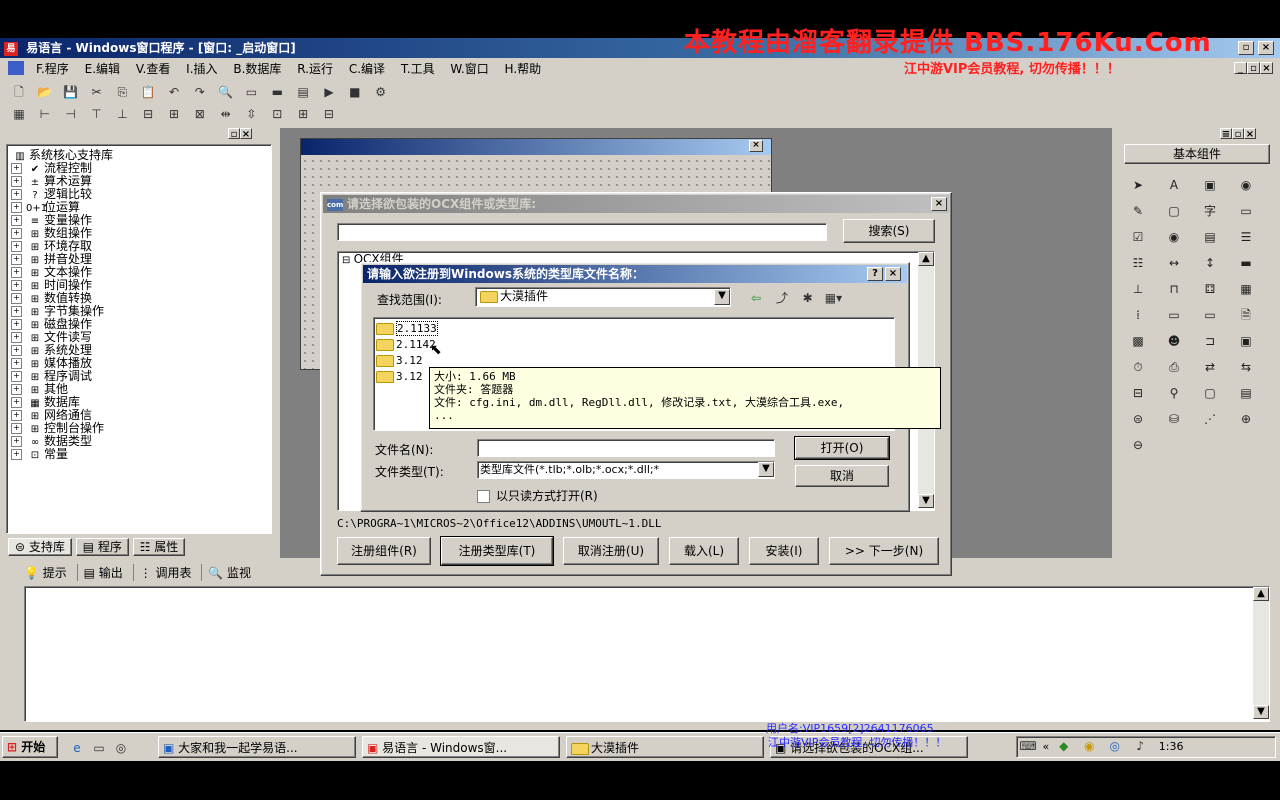 The height and width of the screenshot is (800, 1280). What do you see at coordinates (1210, 185) in the screenshot?
I see `picture-component-icon: ▣` at bounding box center [1210, 185].